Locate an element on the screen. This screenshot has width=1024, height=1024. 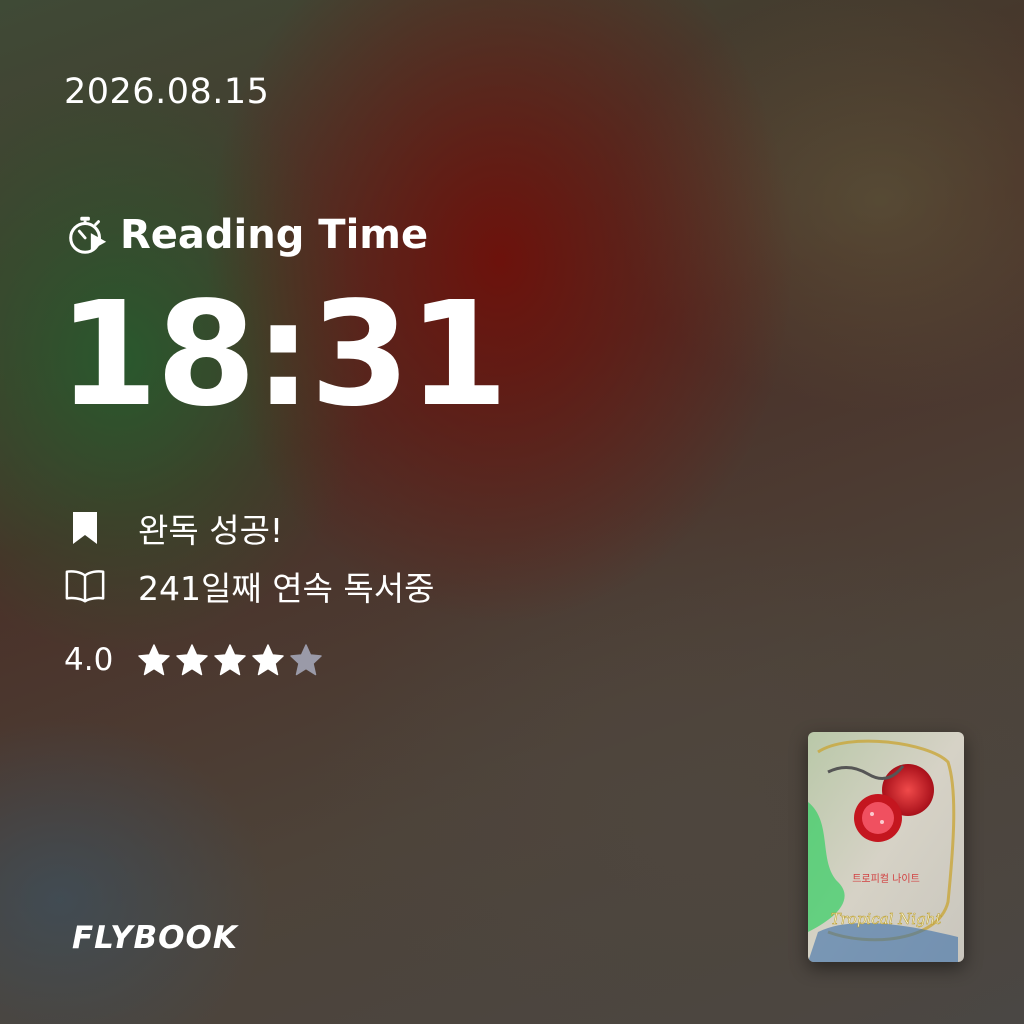
bookmark-icon is located at coordinates (85, 528).